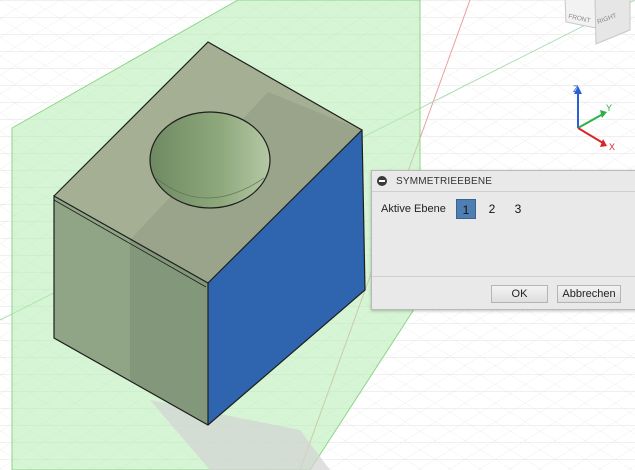  Describe the element at coordinates (503, 181) in the screenshot. I see `dialog-titlebar: SYMMETRIEEBENE` at that location.